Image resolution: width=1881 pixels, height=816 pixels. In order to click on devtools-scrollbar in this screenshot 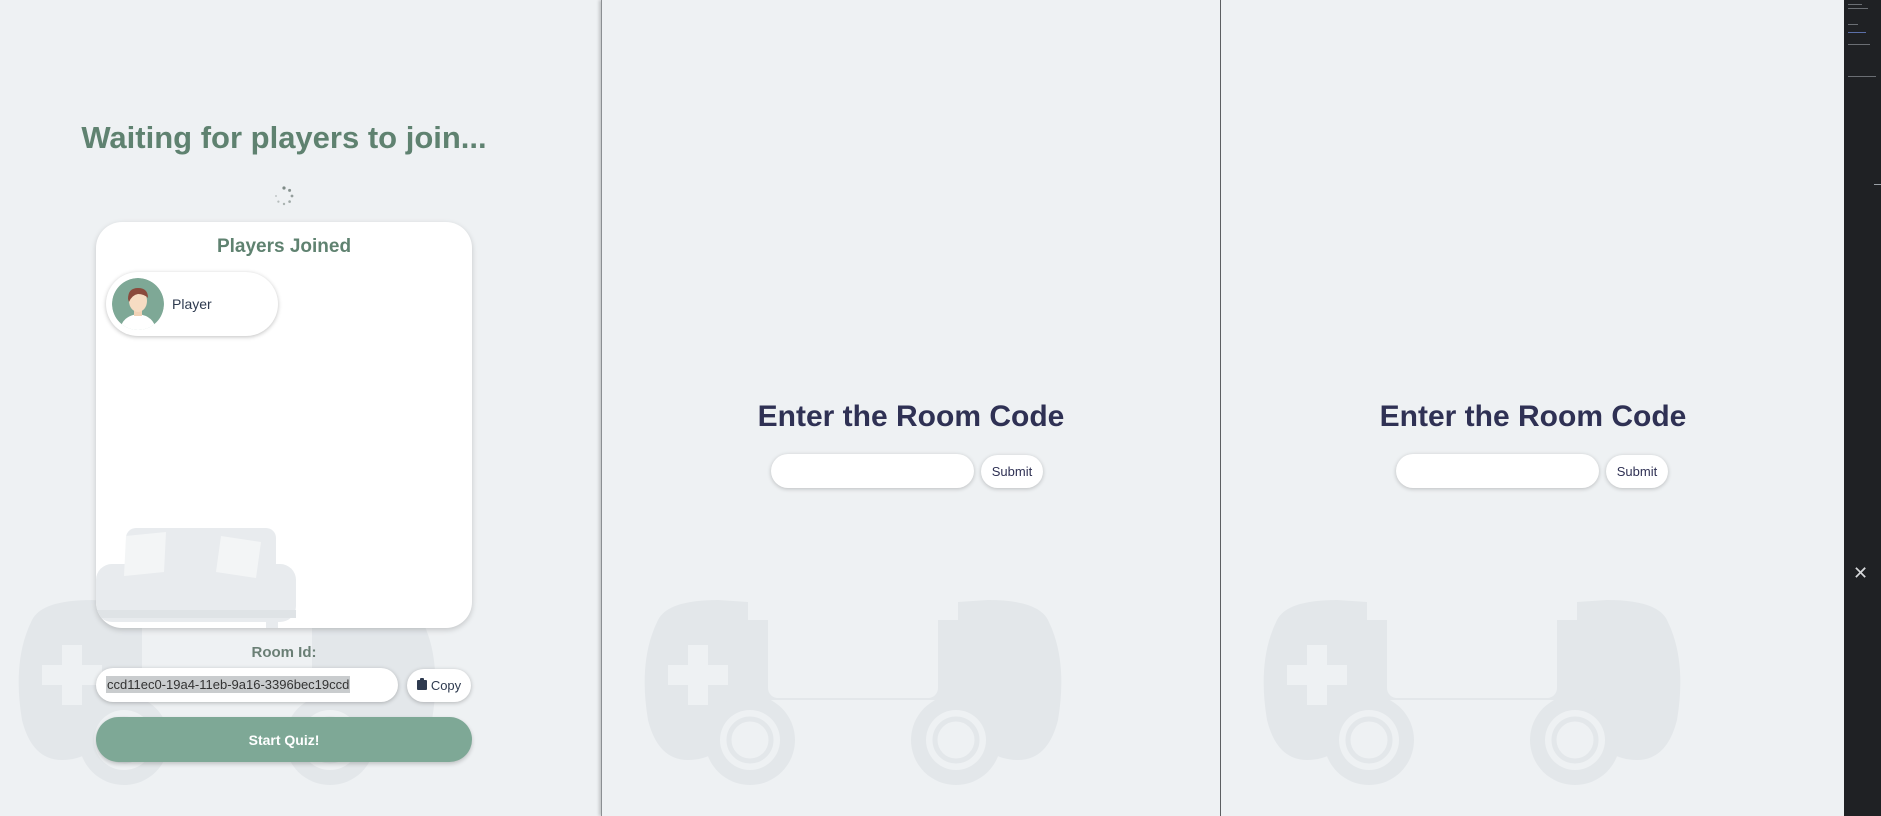, I will do `click(1877, 184)`.